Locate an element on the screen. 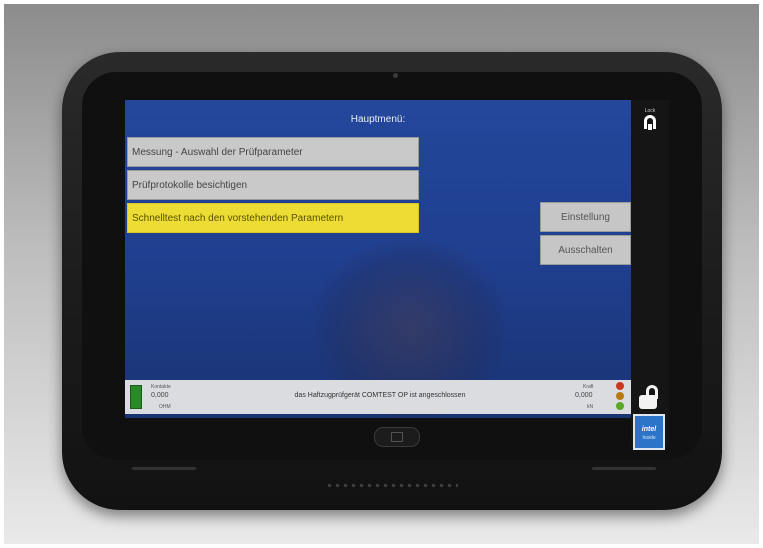 This screenshot has height=548, width=763. lock-icon is located at coordinates (650, 122).